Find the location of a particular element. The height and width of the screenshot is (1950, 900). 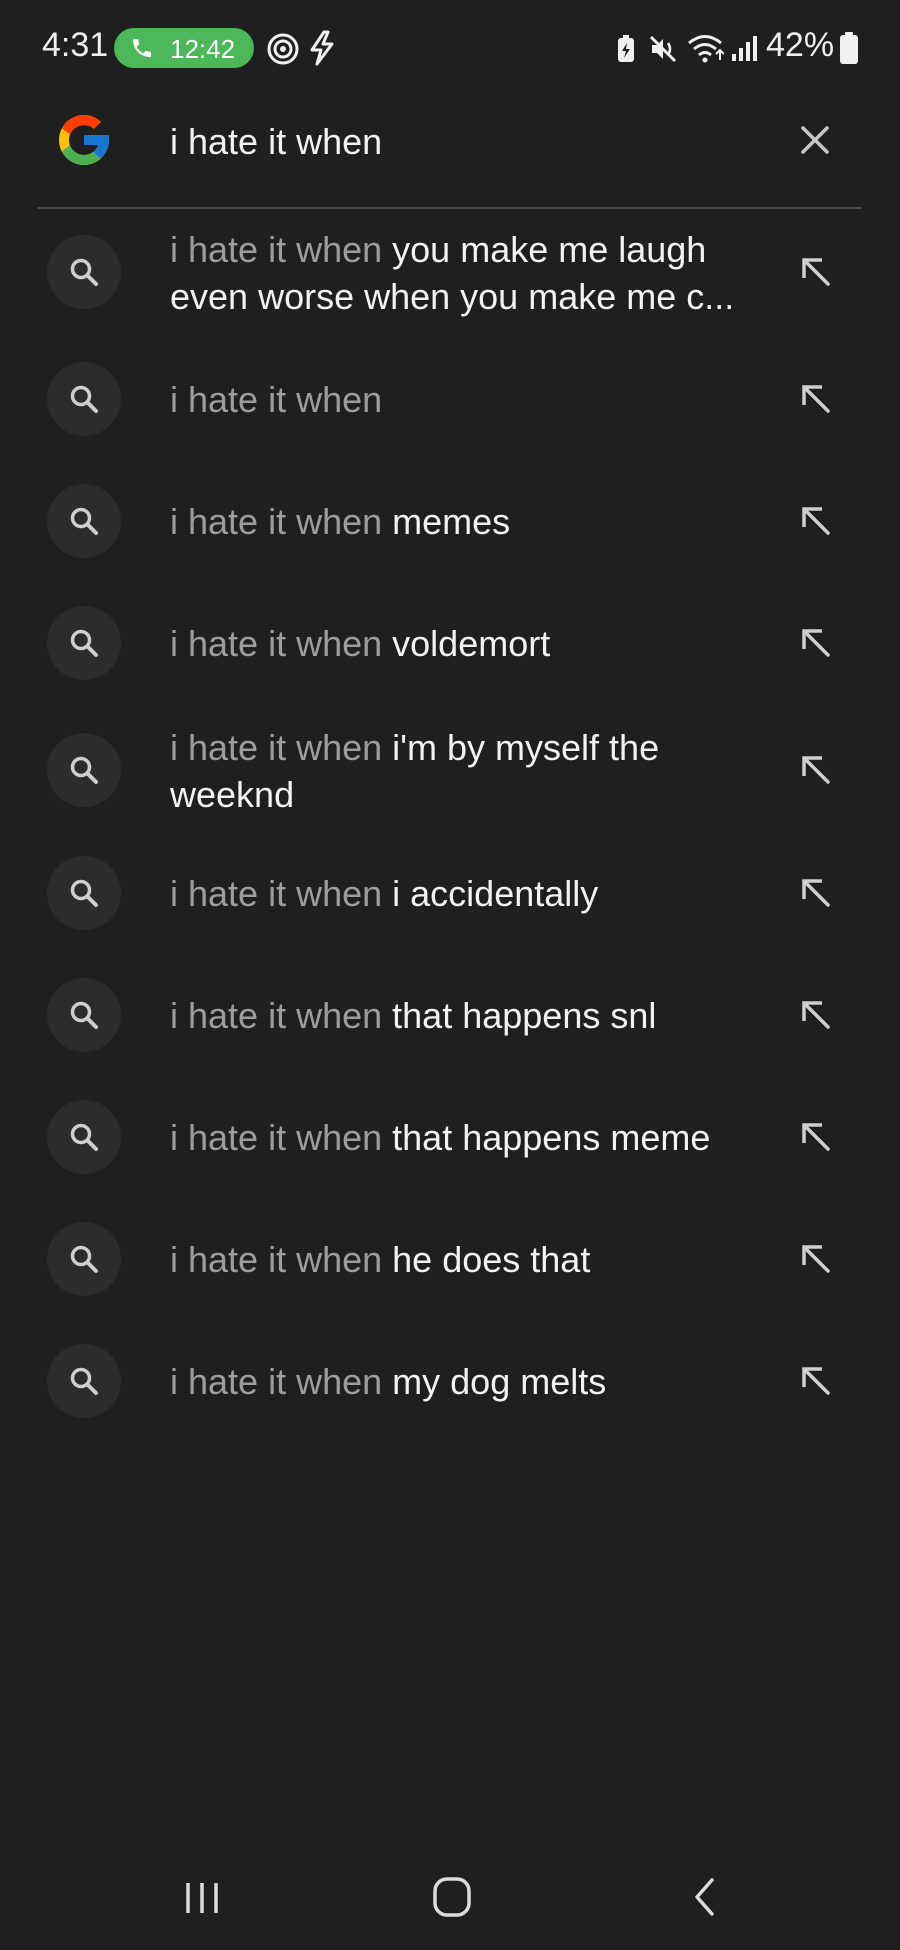

suggestion-row: i hate it when memes is located at coordinates (450, 521).